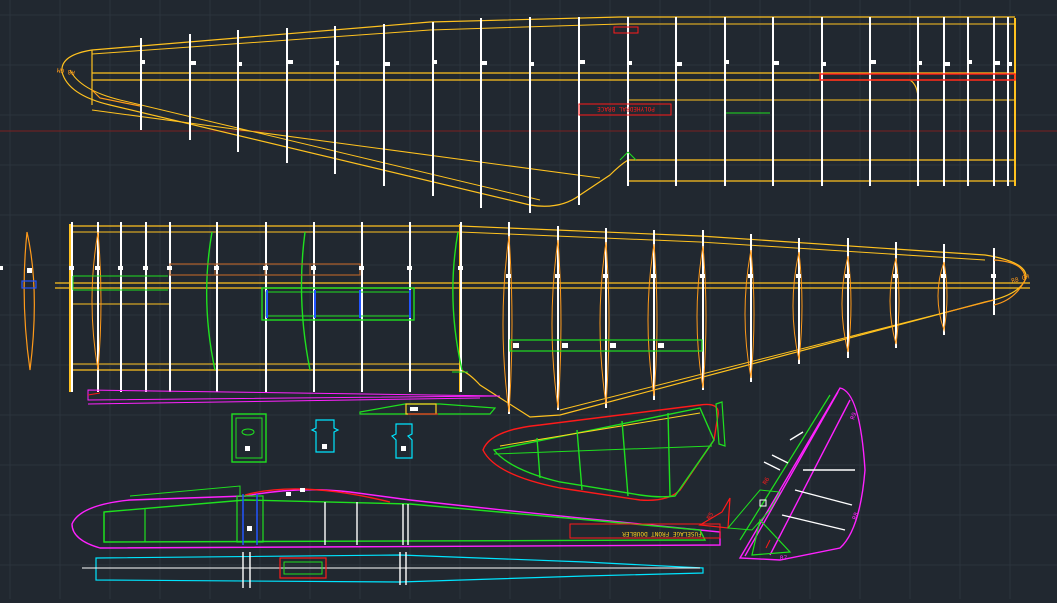  I want to click on stabilizer-part, so click(604, 451).